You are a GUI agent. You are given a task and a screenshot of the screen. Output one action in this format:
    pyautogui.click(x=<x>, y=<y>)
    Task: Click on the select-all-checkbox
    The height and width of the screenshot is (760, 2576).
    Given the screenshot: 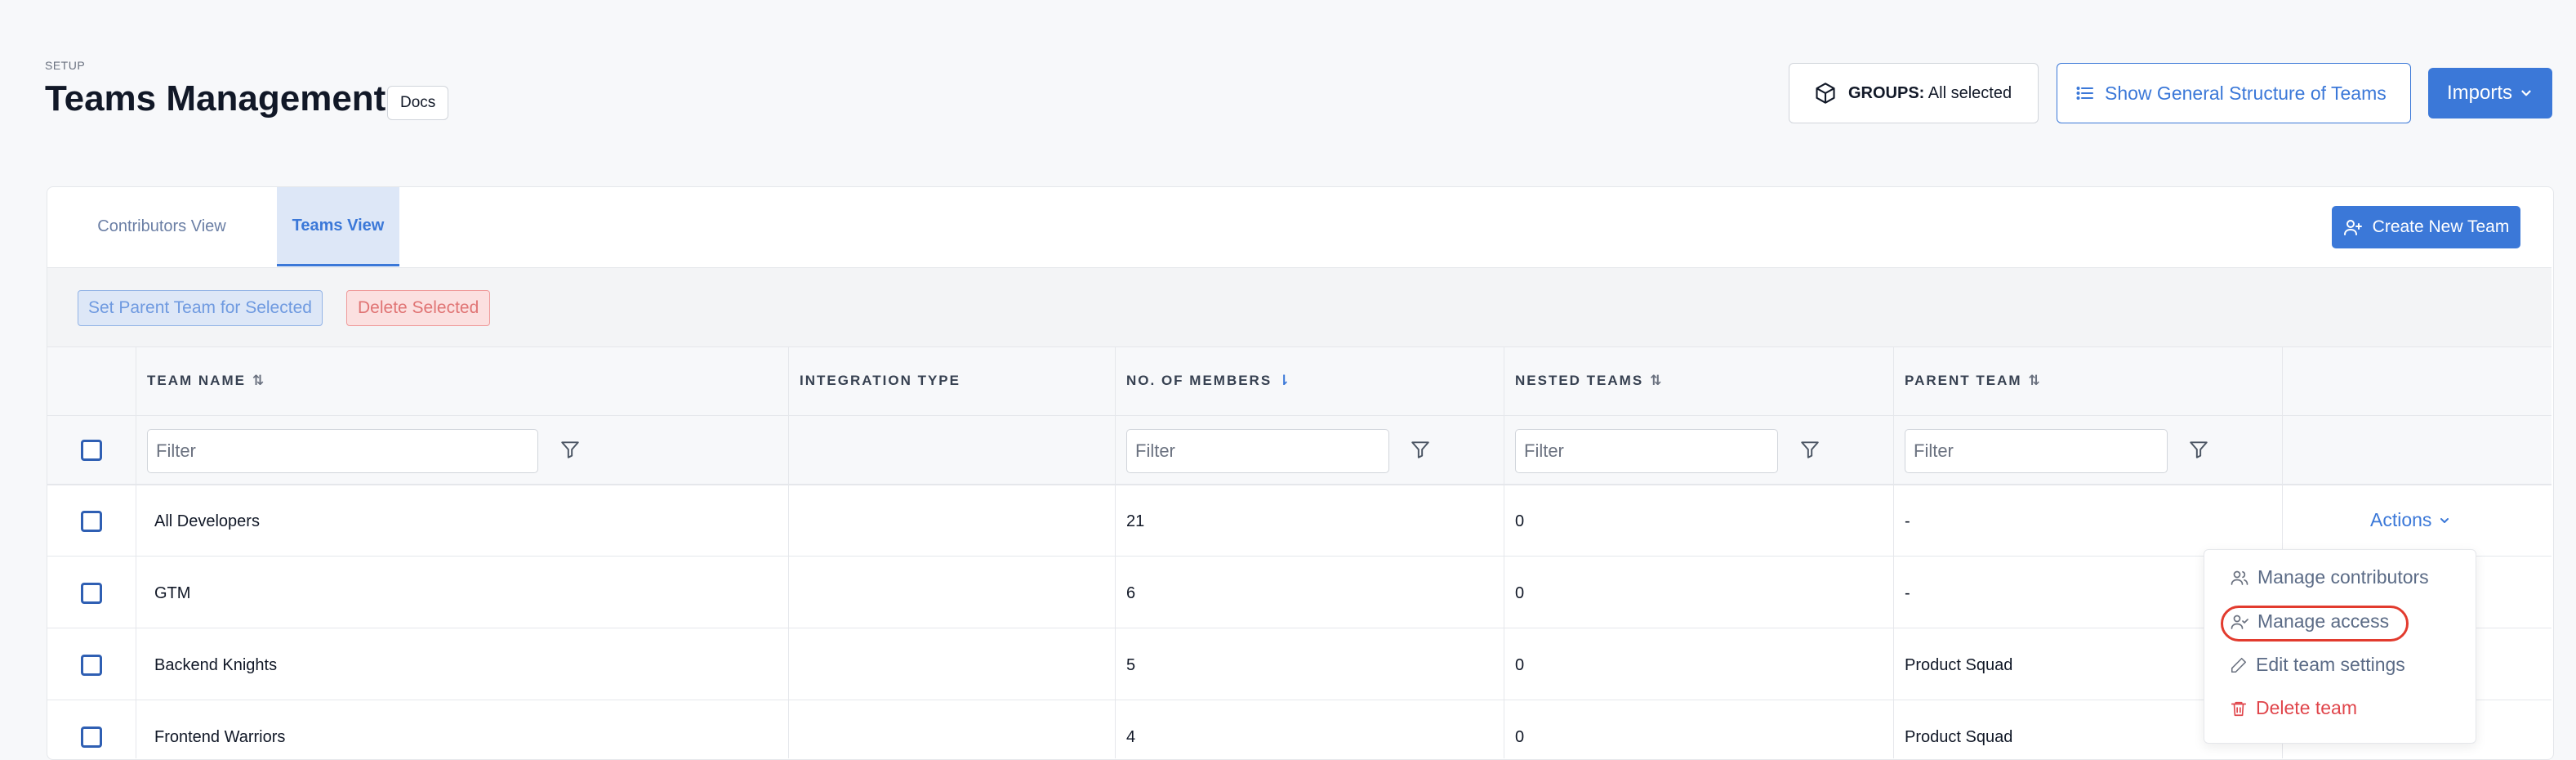 What is the action you would take?
    pyautogui.click(x=91, y=450)
    